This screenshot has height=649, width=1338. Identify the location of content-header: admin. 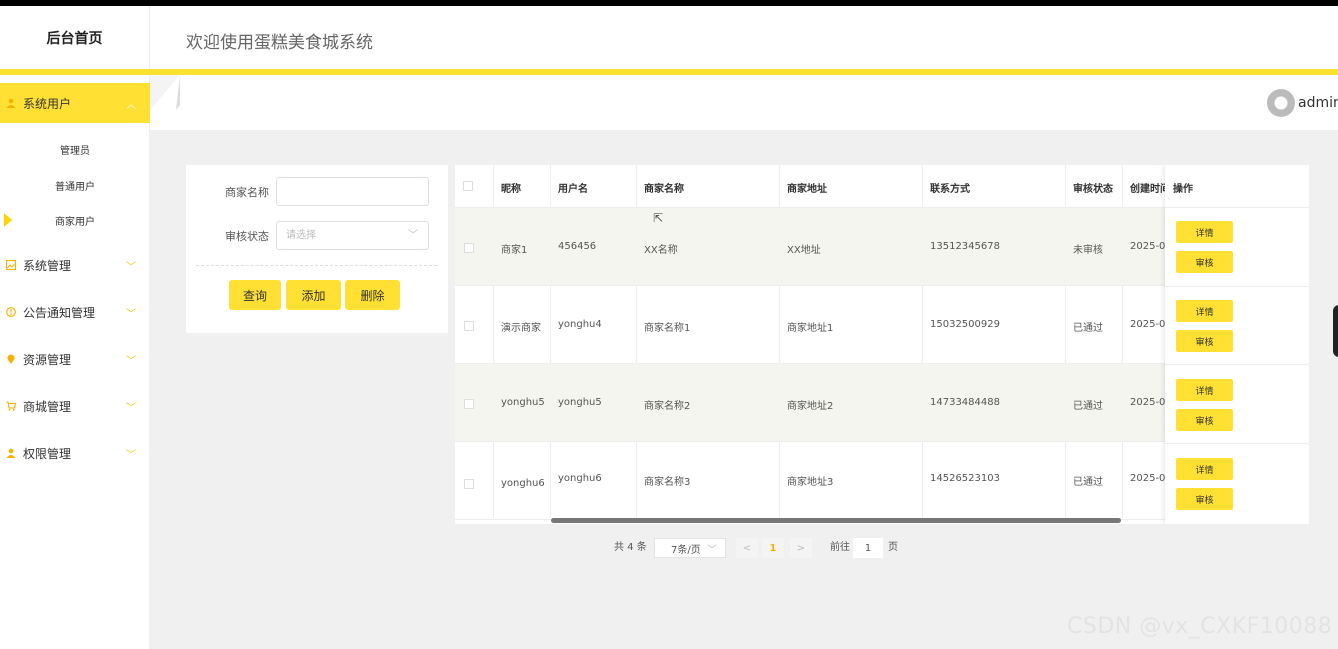
(744, 102).